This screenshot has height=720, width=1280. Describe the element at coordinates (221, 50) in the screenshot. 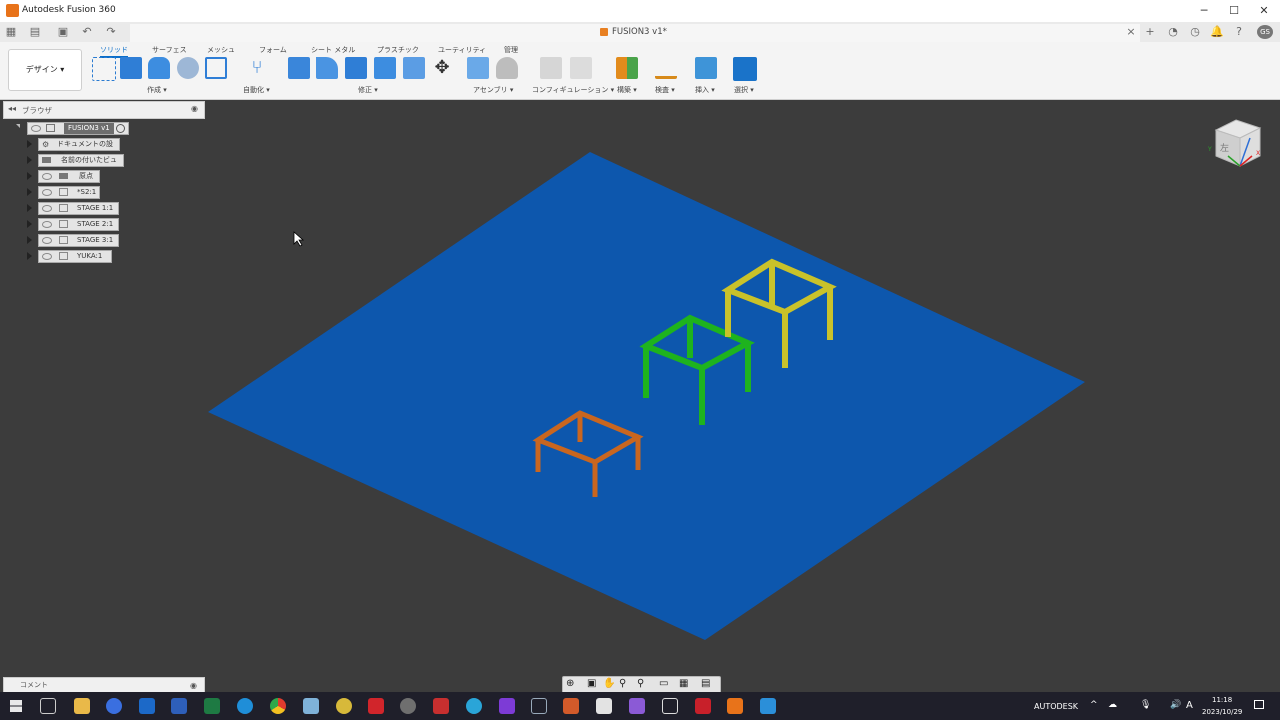

I see `tab-mesh: メッシュ` at that location.